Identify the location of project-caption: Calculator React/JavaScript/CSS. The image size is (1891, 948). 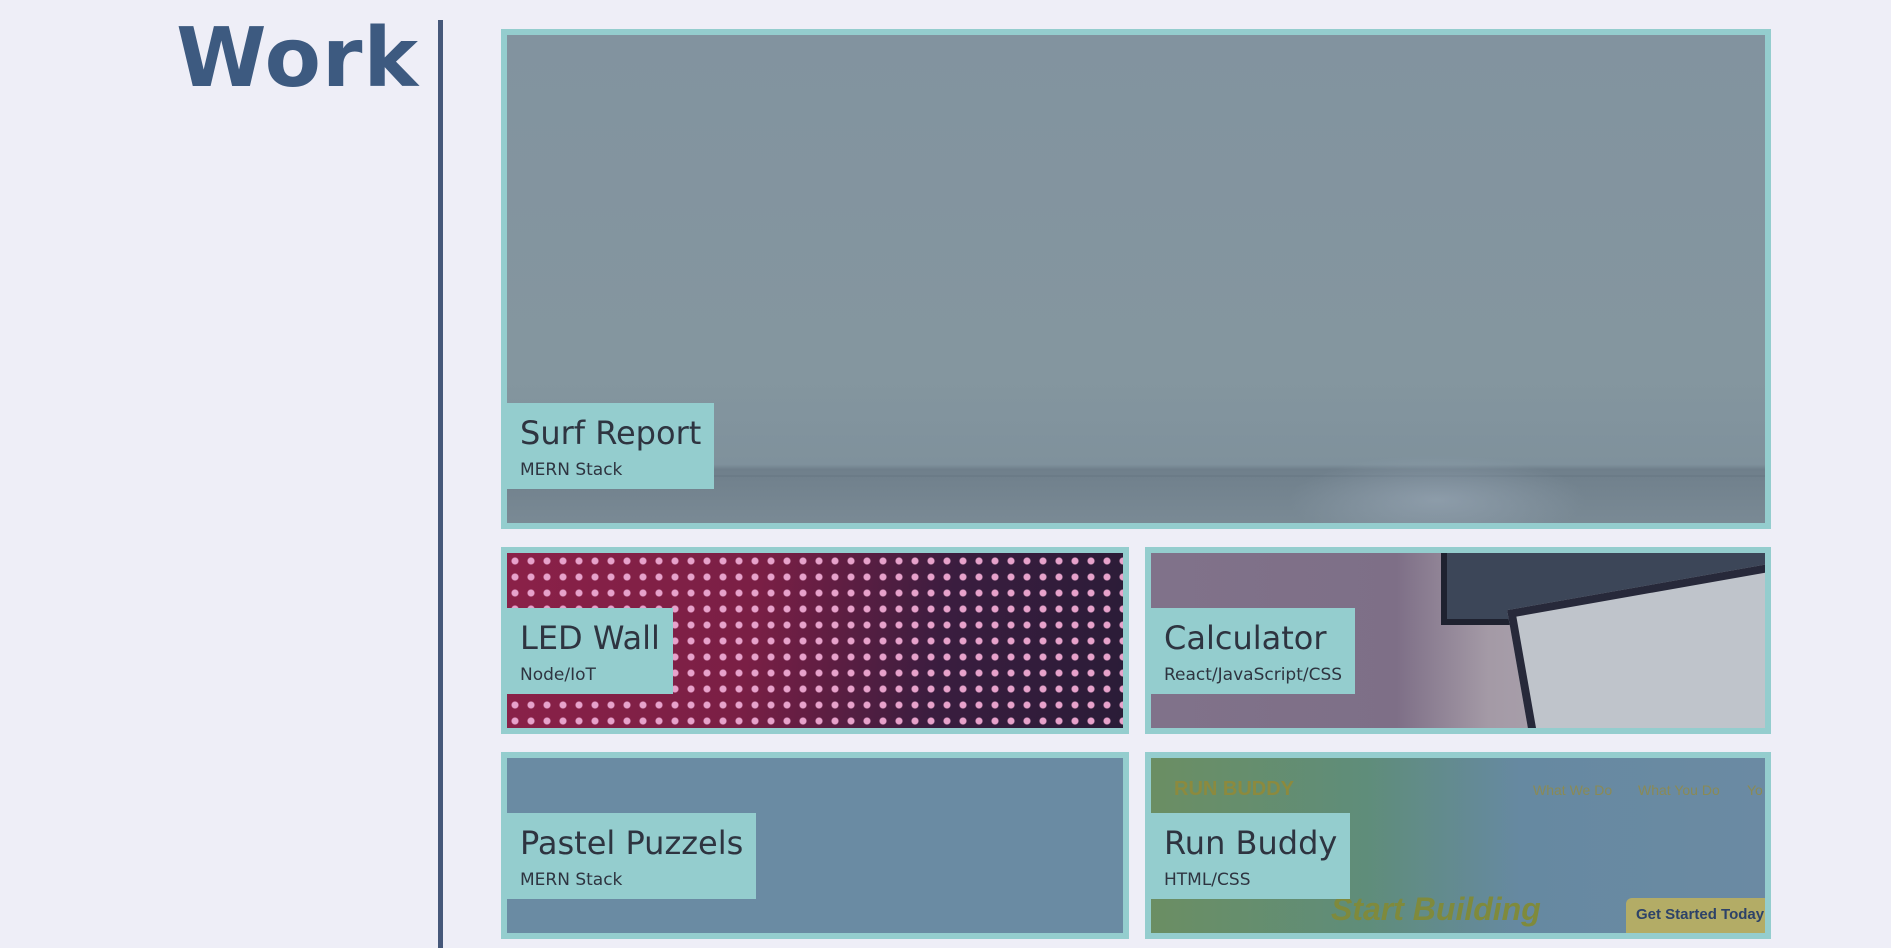
(1253, 651).